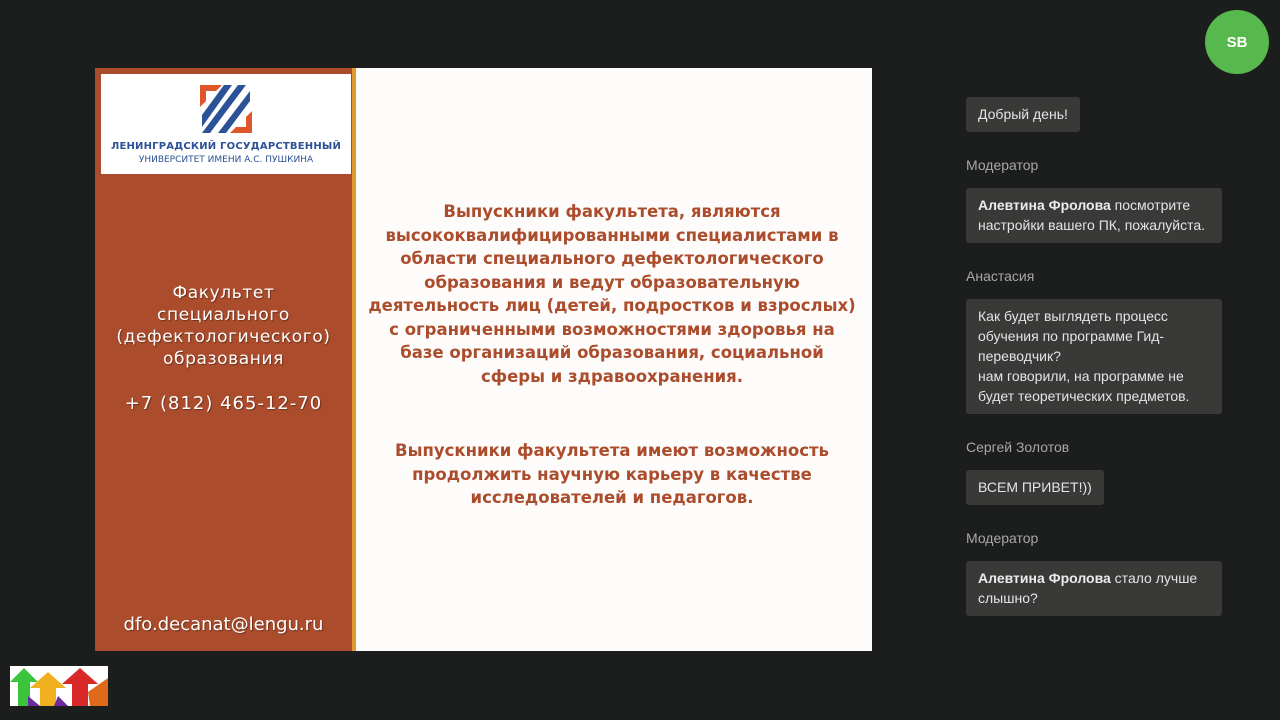 Image resolution: width=1280 pixels, height=720 pixels. I want to click on faculty-line: специального, so click(223, 315).